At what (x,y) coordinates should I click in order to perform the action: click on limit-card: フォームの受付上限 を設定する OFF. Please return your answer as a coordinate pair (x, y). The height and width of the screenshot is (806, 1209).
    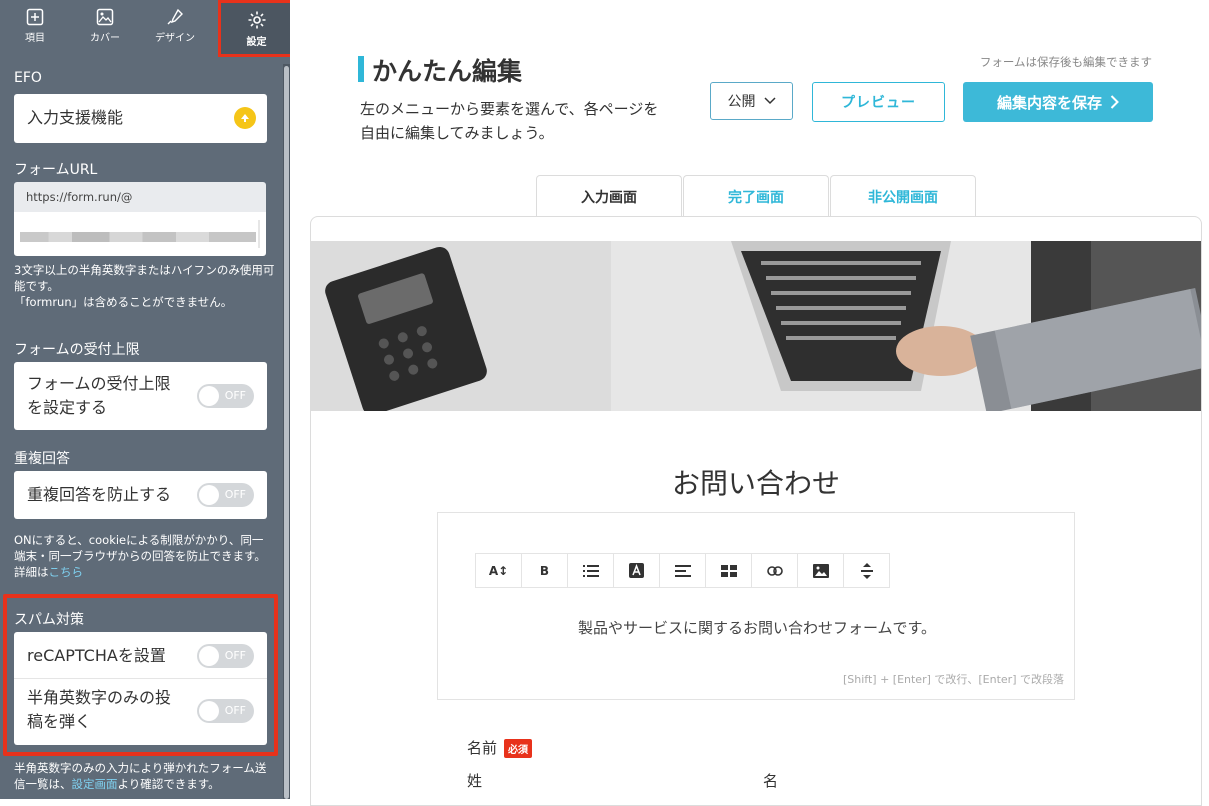
    Looking at the image, I should click on (140, 396).